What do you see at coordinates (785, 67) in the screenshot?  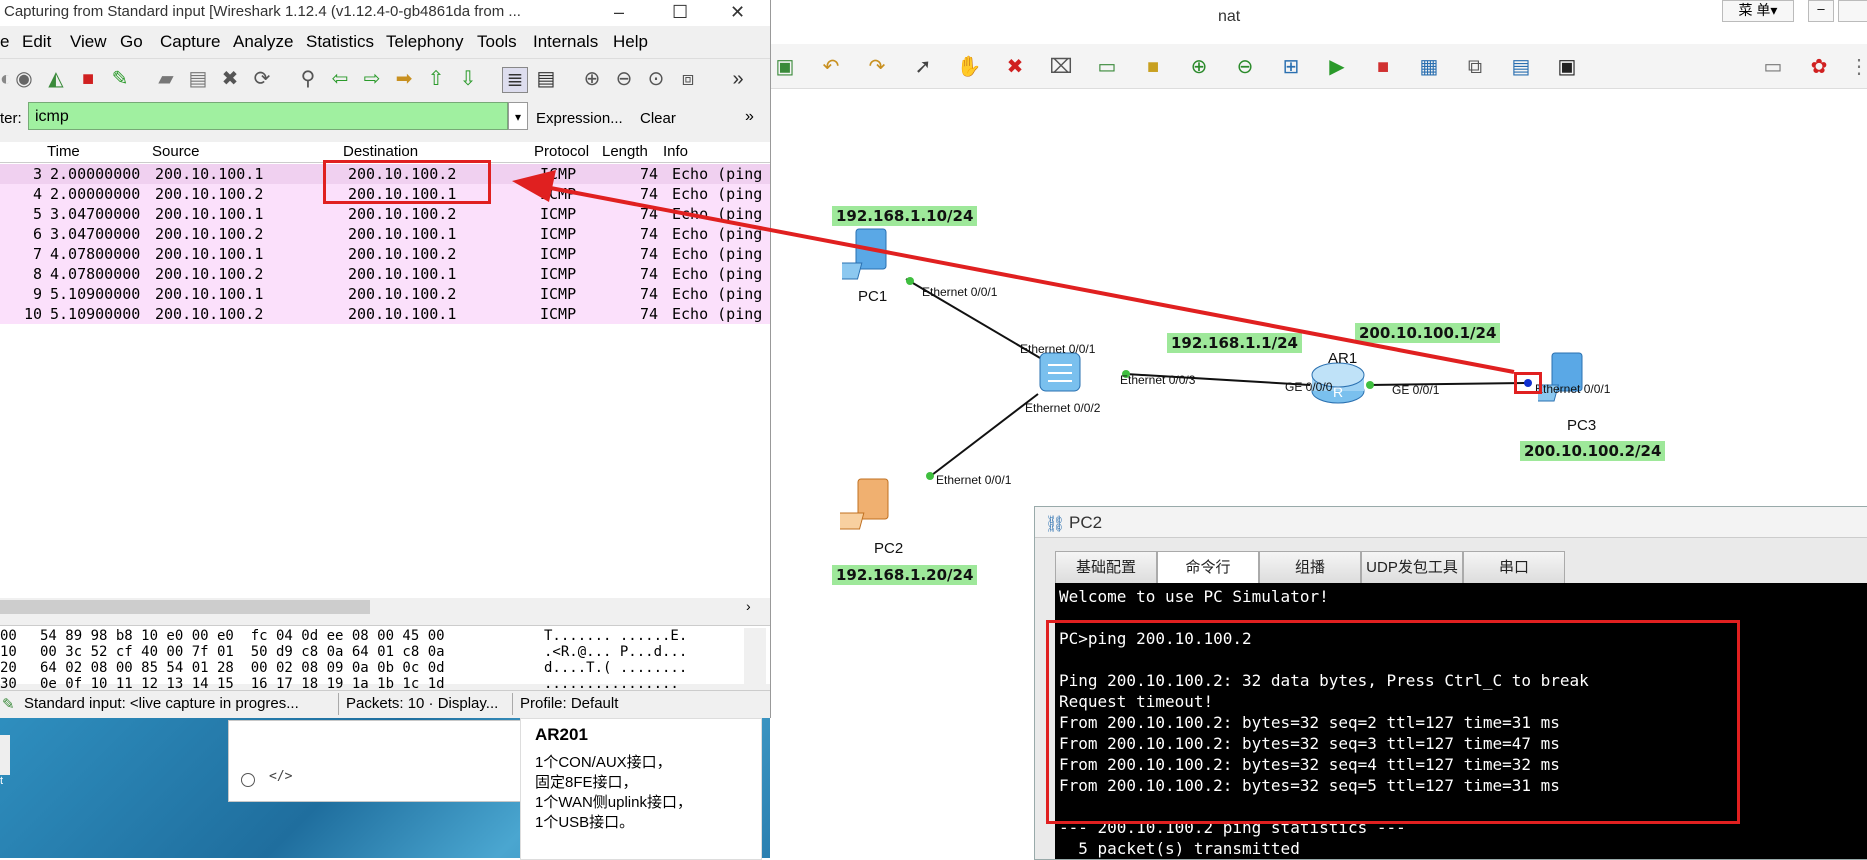 I see `save-icon: ▣` at bounding box center [785, 67].